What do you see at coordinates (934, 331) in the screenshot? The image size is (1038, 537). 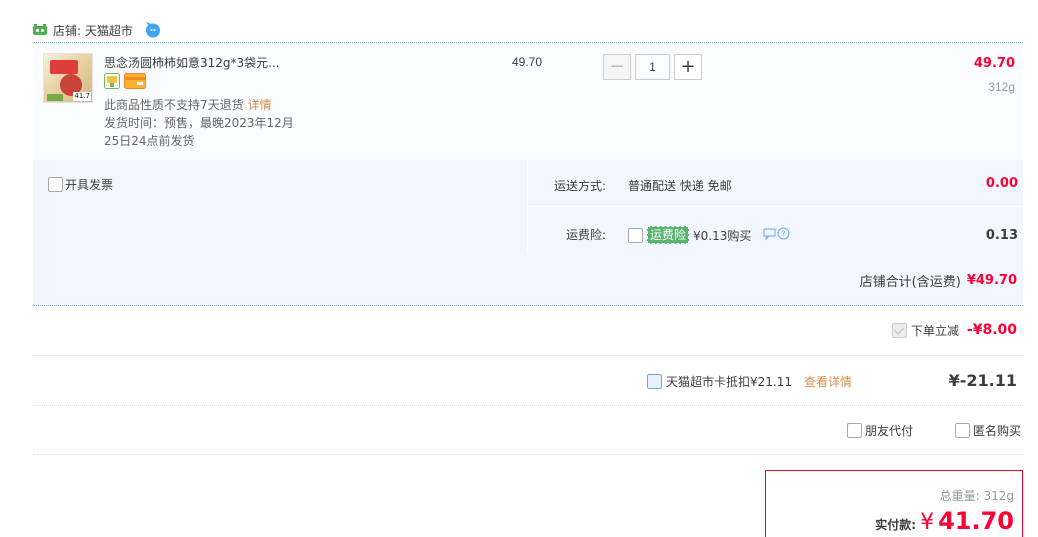 I see `instant-discount-label: 下单立减` at bounding box center [934, 331].